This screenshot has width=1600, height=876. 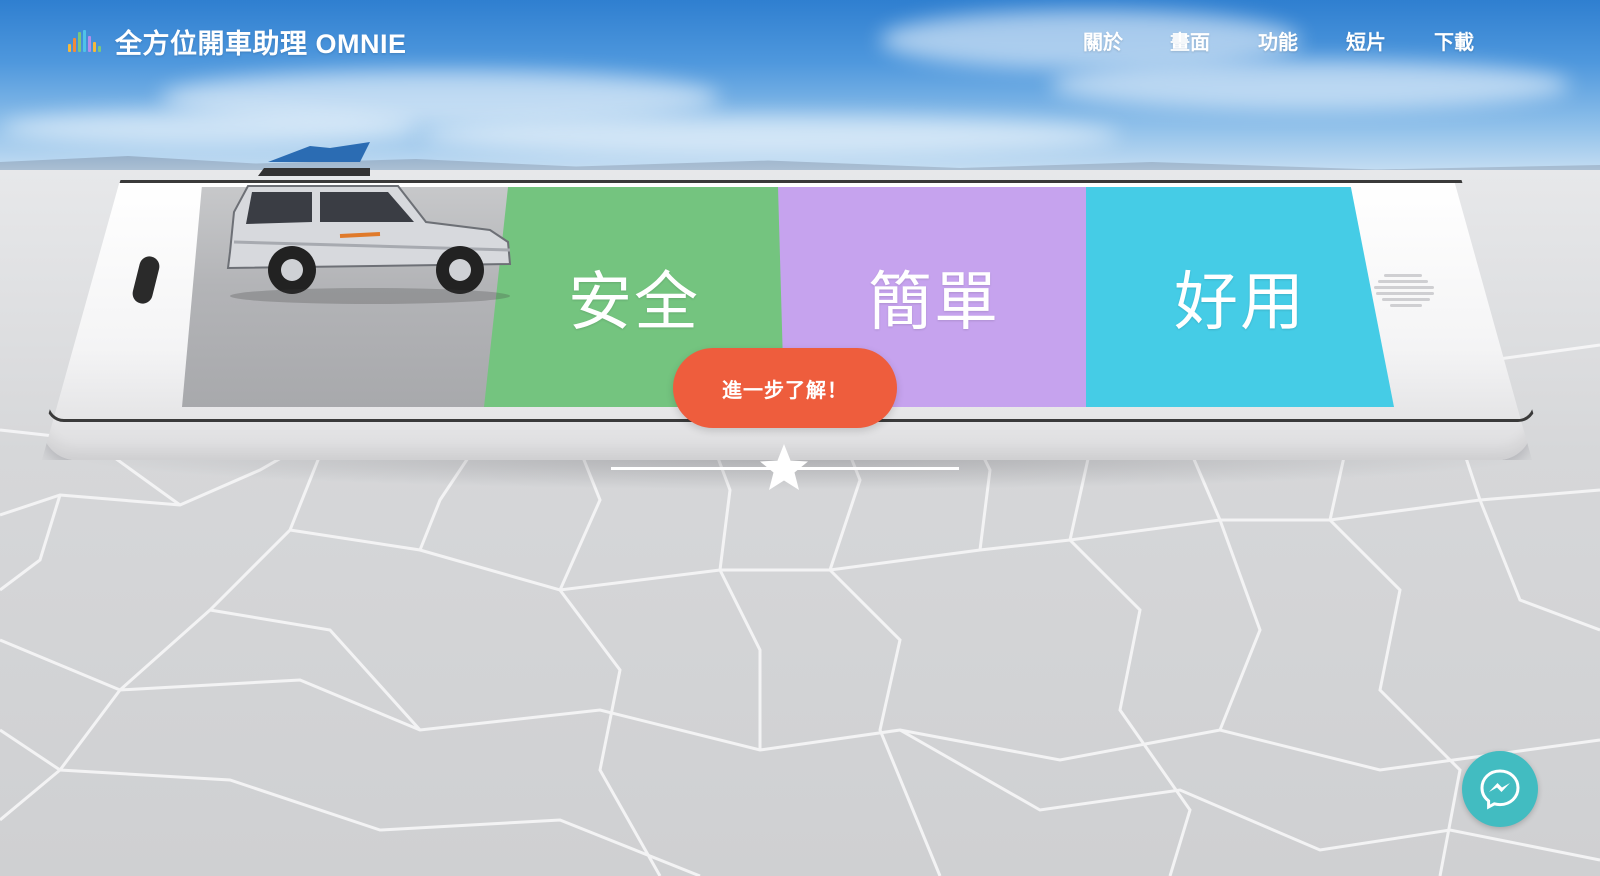 What do you see at coordinates (1366, 40) in the screenshot?
I see `nav-link-videos: 短片` at bounding box center [1366, 40].